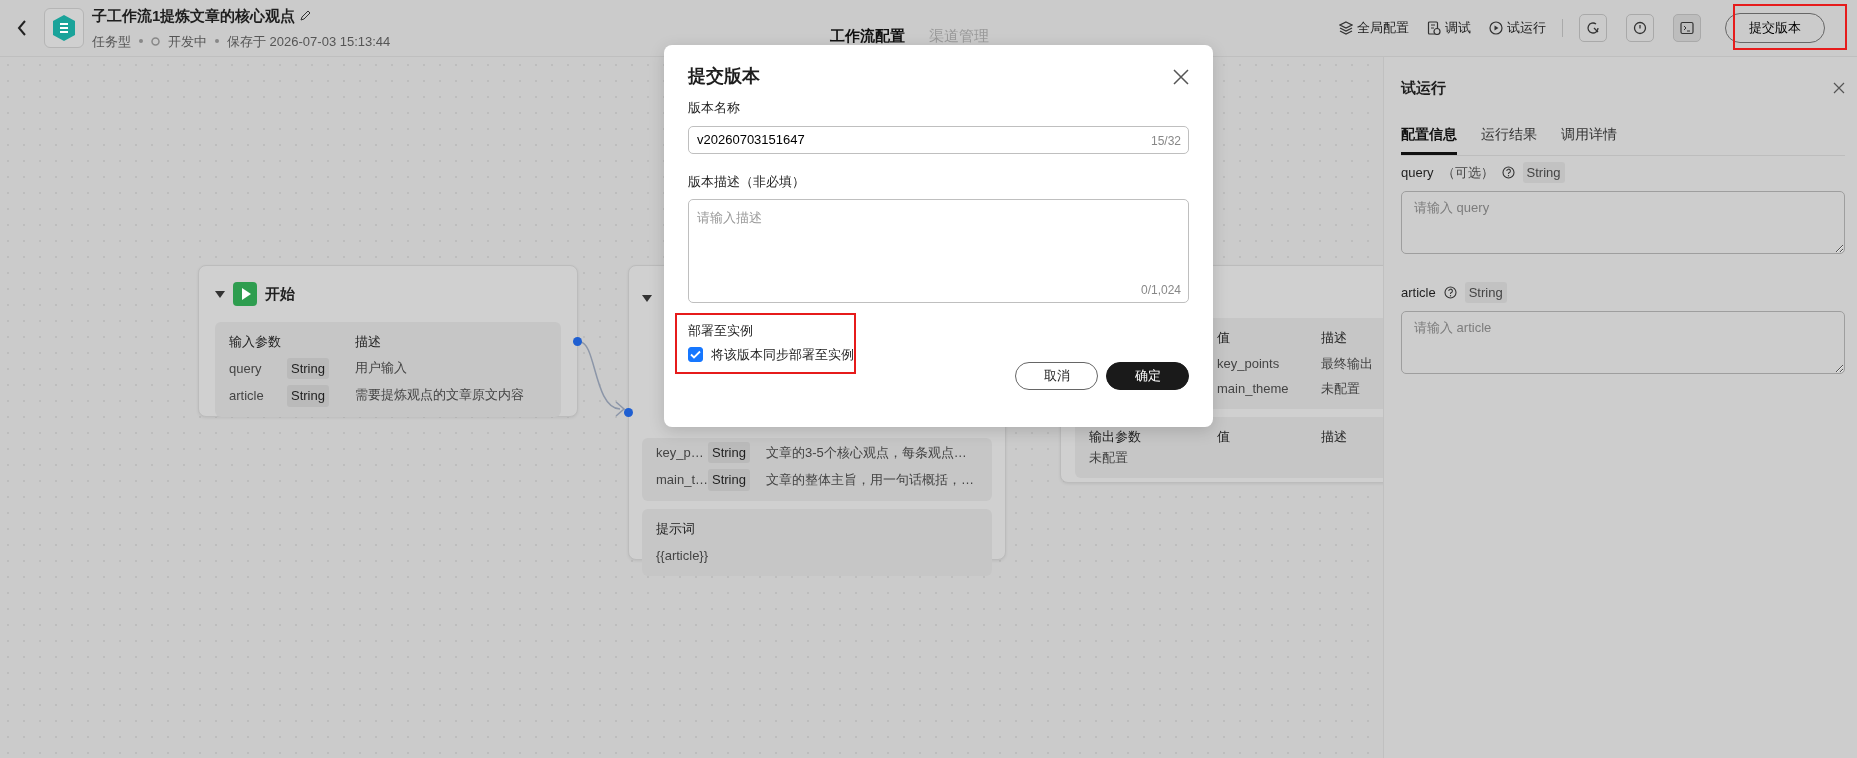 The height and width of the screenshot is (758, 1857). I want to click on output-value: key_points, so click(1249, 363).